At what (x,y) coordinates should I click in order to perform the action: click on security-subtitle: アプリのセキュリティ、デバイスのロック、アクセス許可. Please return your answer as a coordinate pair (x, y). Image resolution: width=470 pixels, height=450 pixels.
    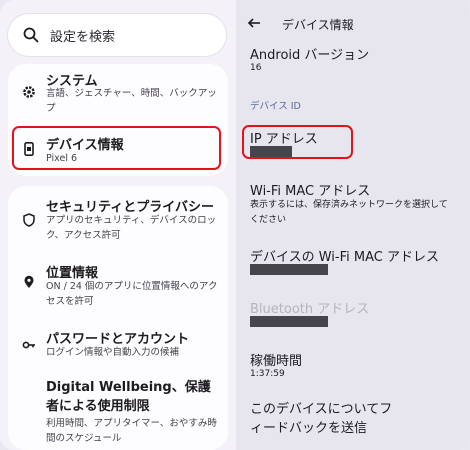
    Looking at the image, I should click on (131, 228).